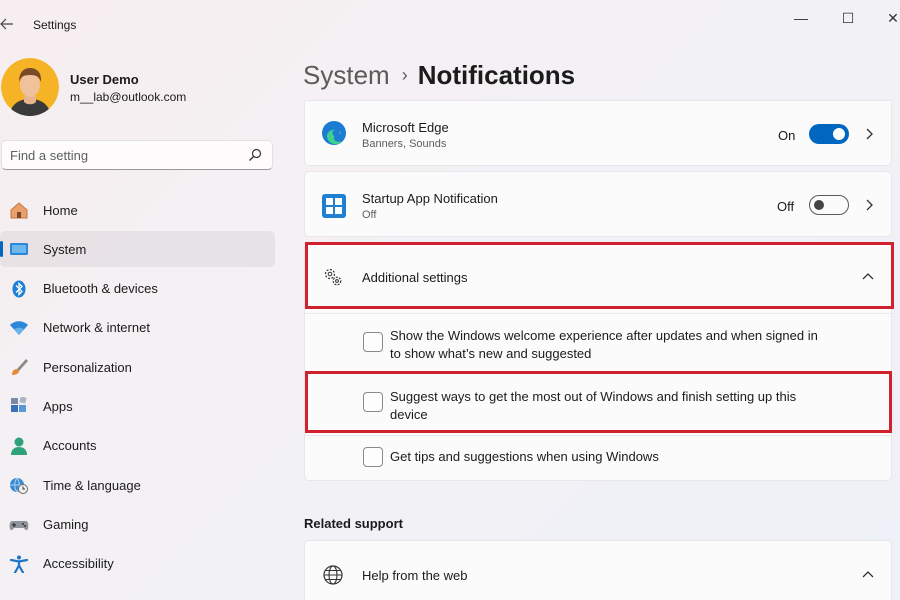  I want to click on accessibility-icon, so click(19, 564).